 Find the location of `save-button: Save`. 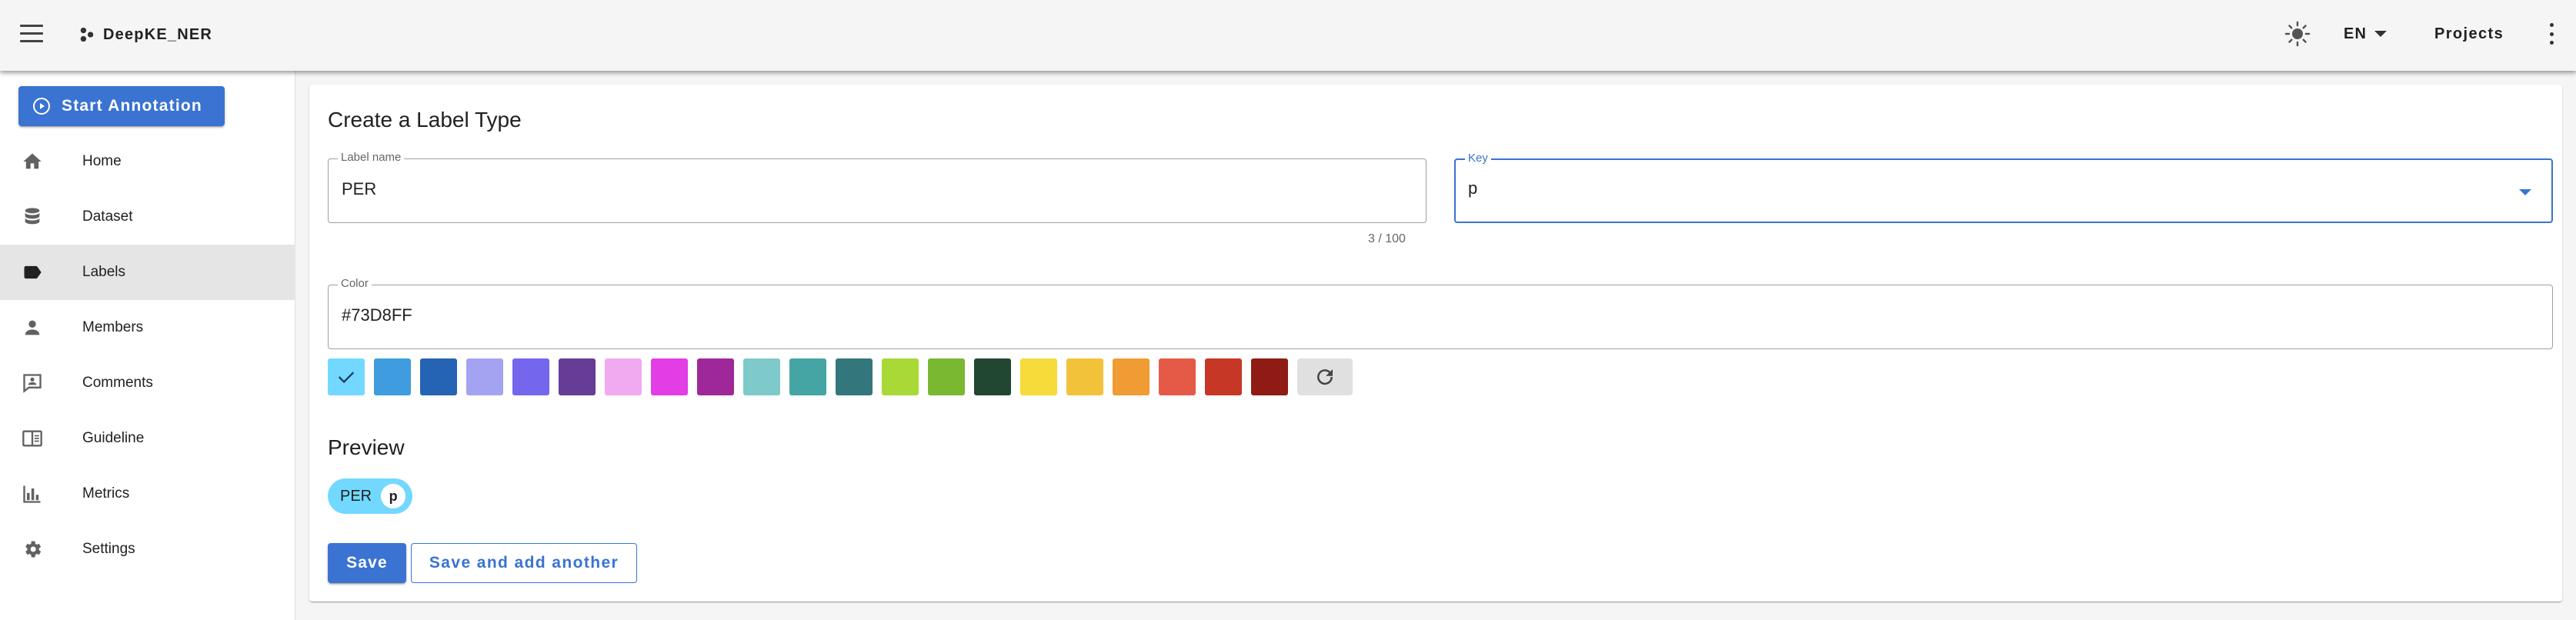

save-button: Save is located at coordinates (367, 563).